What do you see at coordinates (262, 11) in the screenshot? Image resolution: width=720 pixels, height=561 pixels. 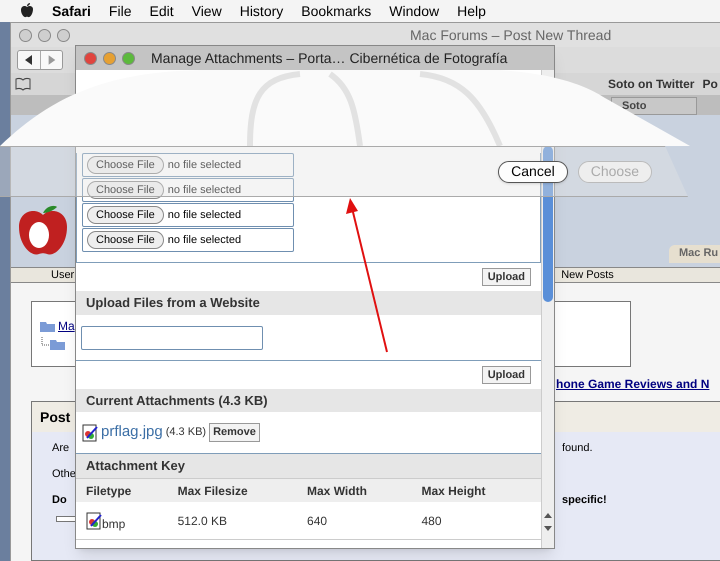 I see `menu-item: History` at bounding box center [262, 11].